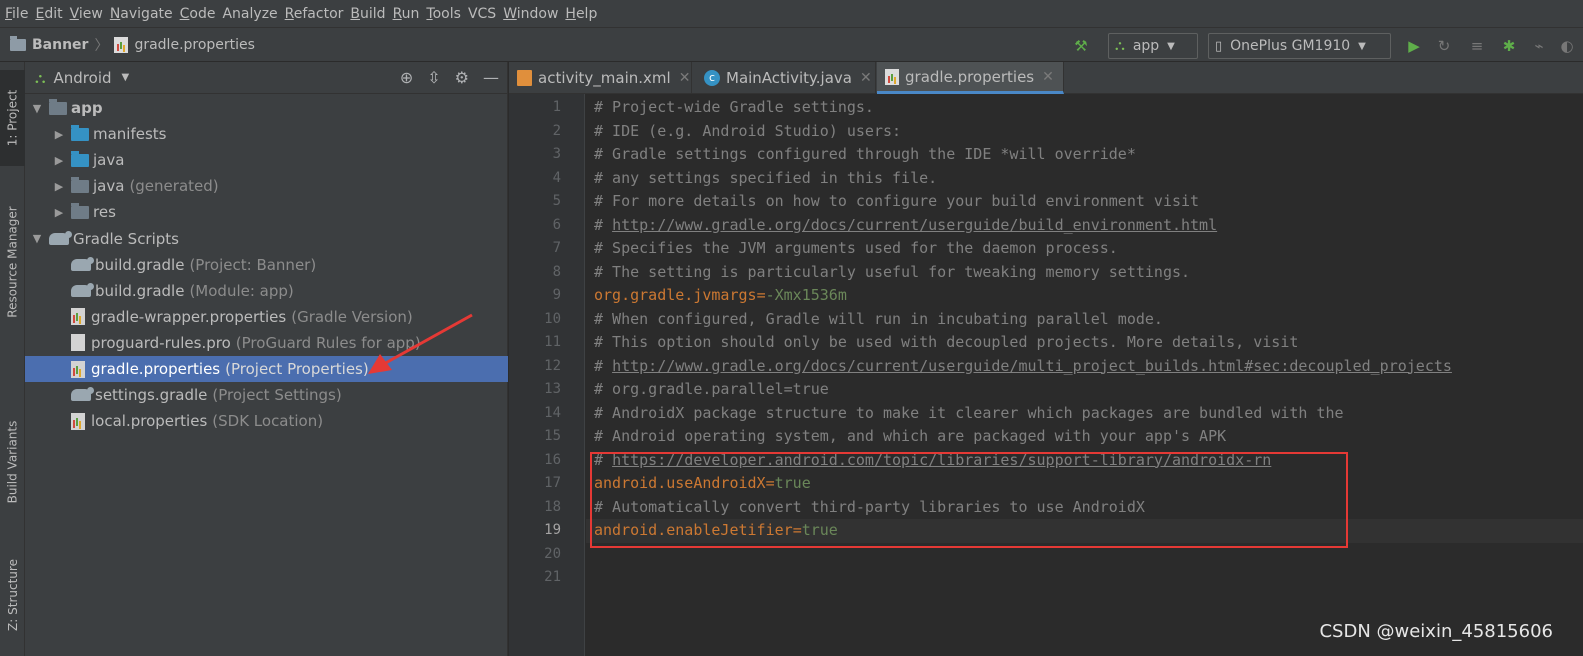 The image size is (1583, 656). I want to click on menu-item: Code, so click(200, 14).